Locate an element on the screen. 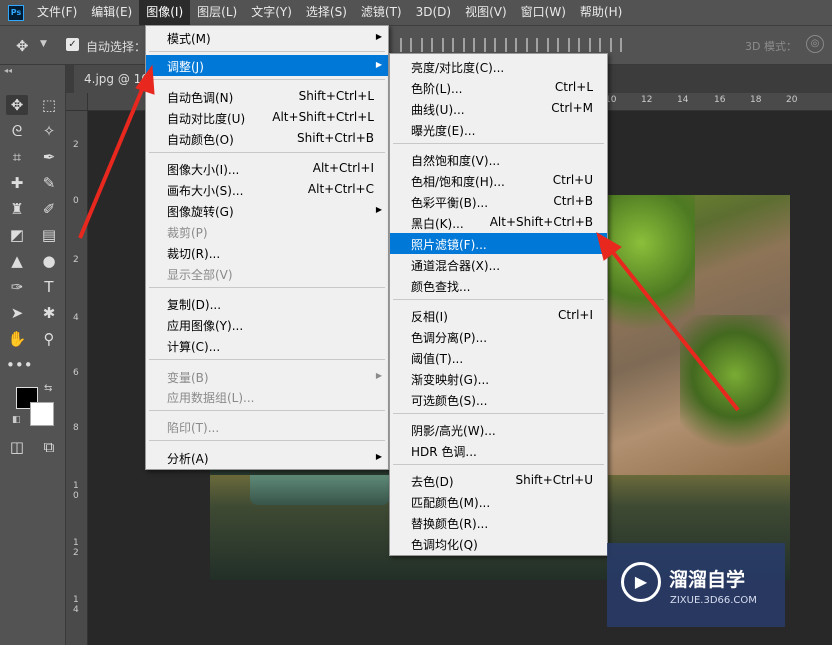 The width and height of the screenshot is (832, 645). arrow-head is located at coordinates (145, 79).